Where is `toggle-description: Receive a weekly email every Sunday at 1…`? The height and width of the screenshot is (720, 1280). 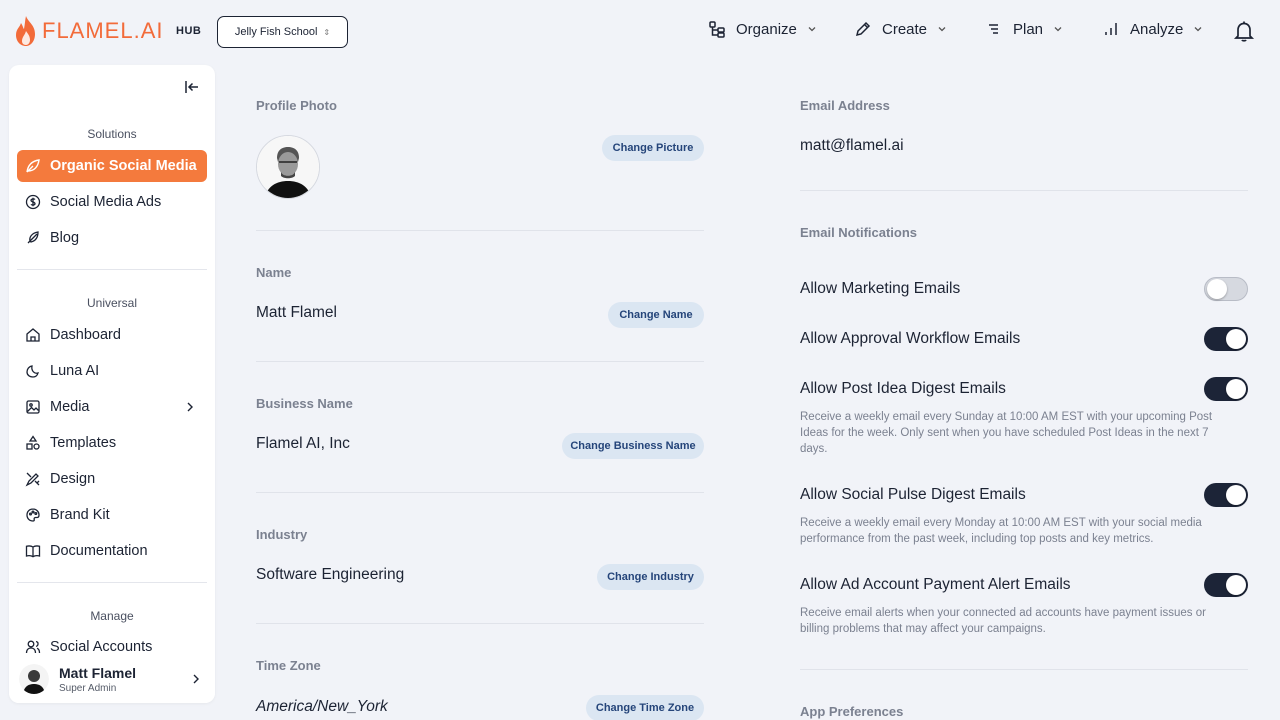
toggle-description: Receive a weekly email every Sunday at 1… is located at coordinates (1006, 433).